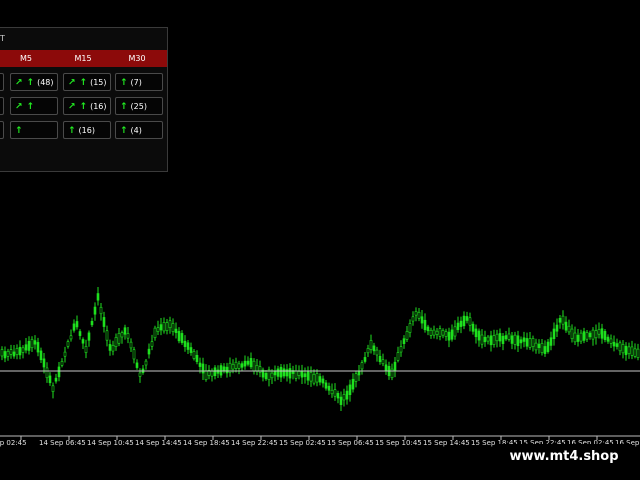 This screenshot has width=640, height=480. What do you see at coordinates (13, 443) in the screenshot?
I see `time-axis-label: Sep 02:45` at bounding box center [13, 443].